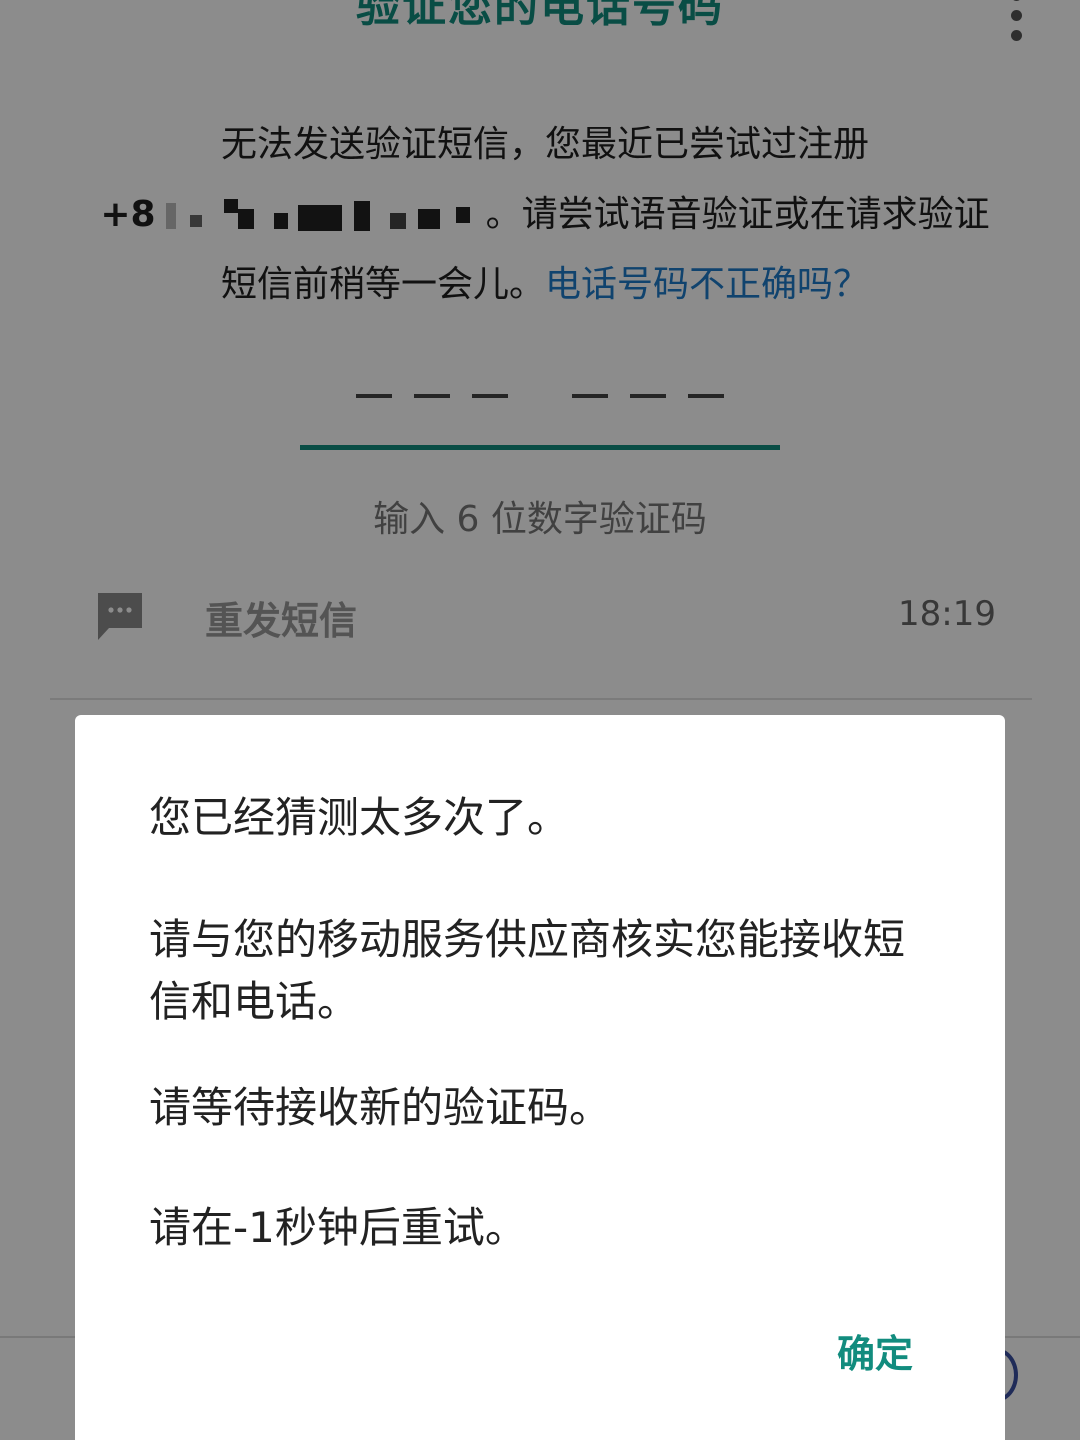 The image size is (1080, 1455). Describe the element at coordinates (338, 1227) in the screenshot. I see `dialog-message-retry: 请在-1秒钟后重试。` at that location.